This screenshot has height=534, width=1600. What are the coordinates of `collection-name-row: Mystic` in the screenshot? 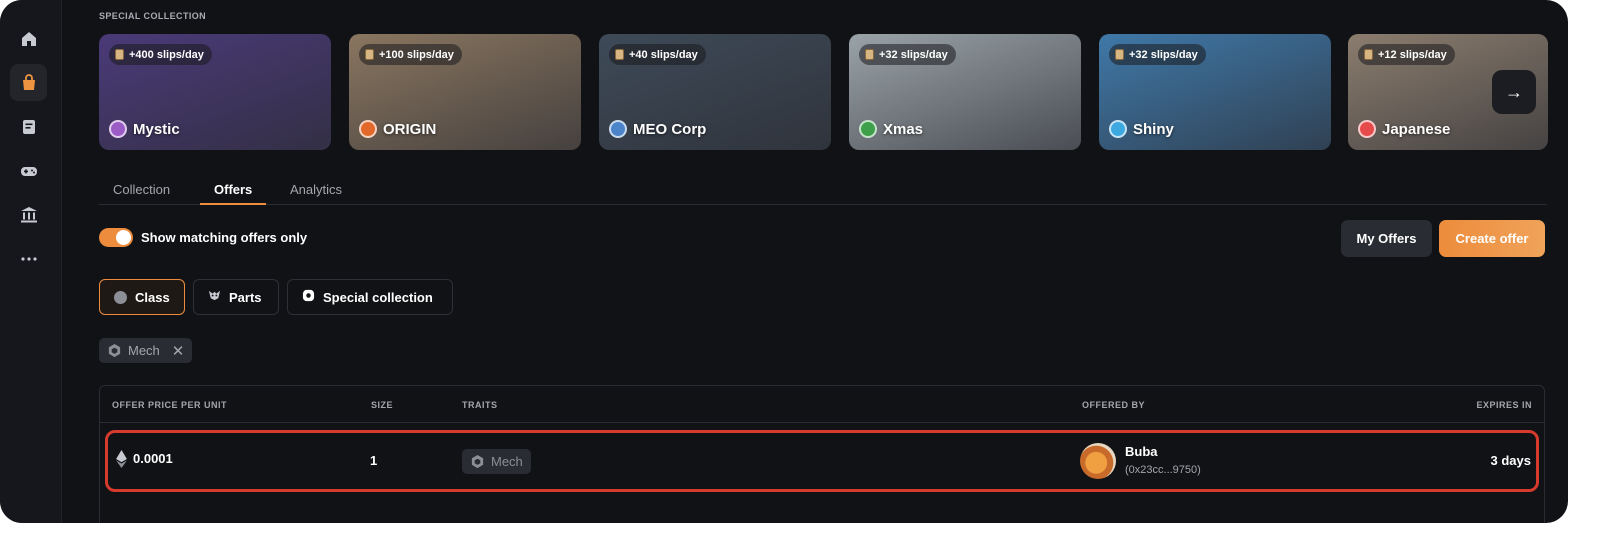 It's located at (144, 129).